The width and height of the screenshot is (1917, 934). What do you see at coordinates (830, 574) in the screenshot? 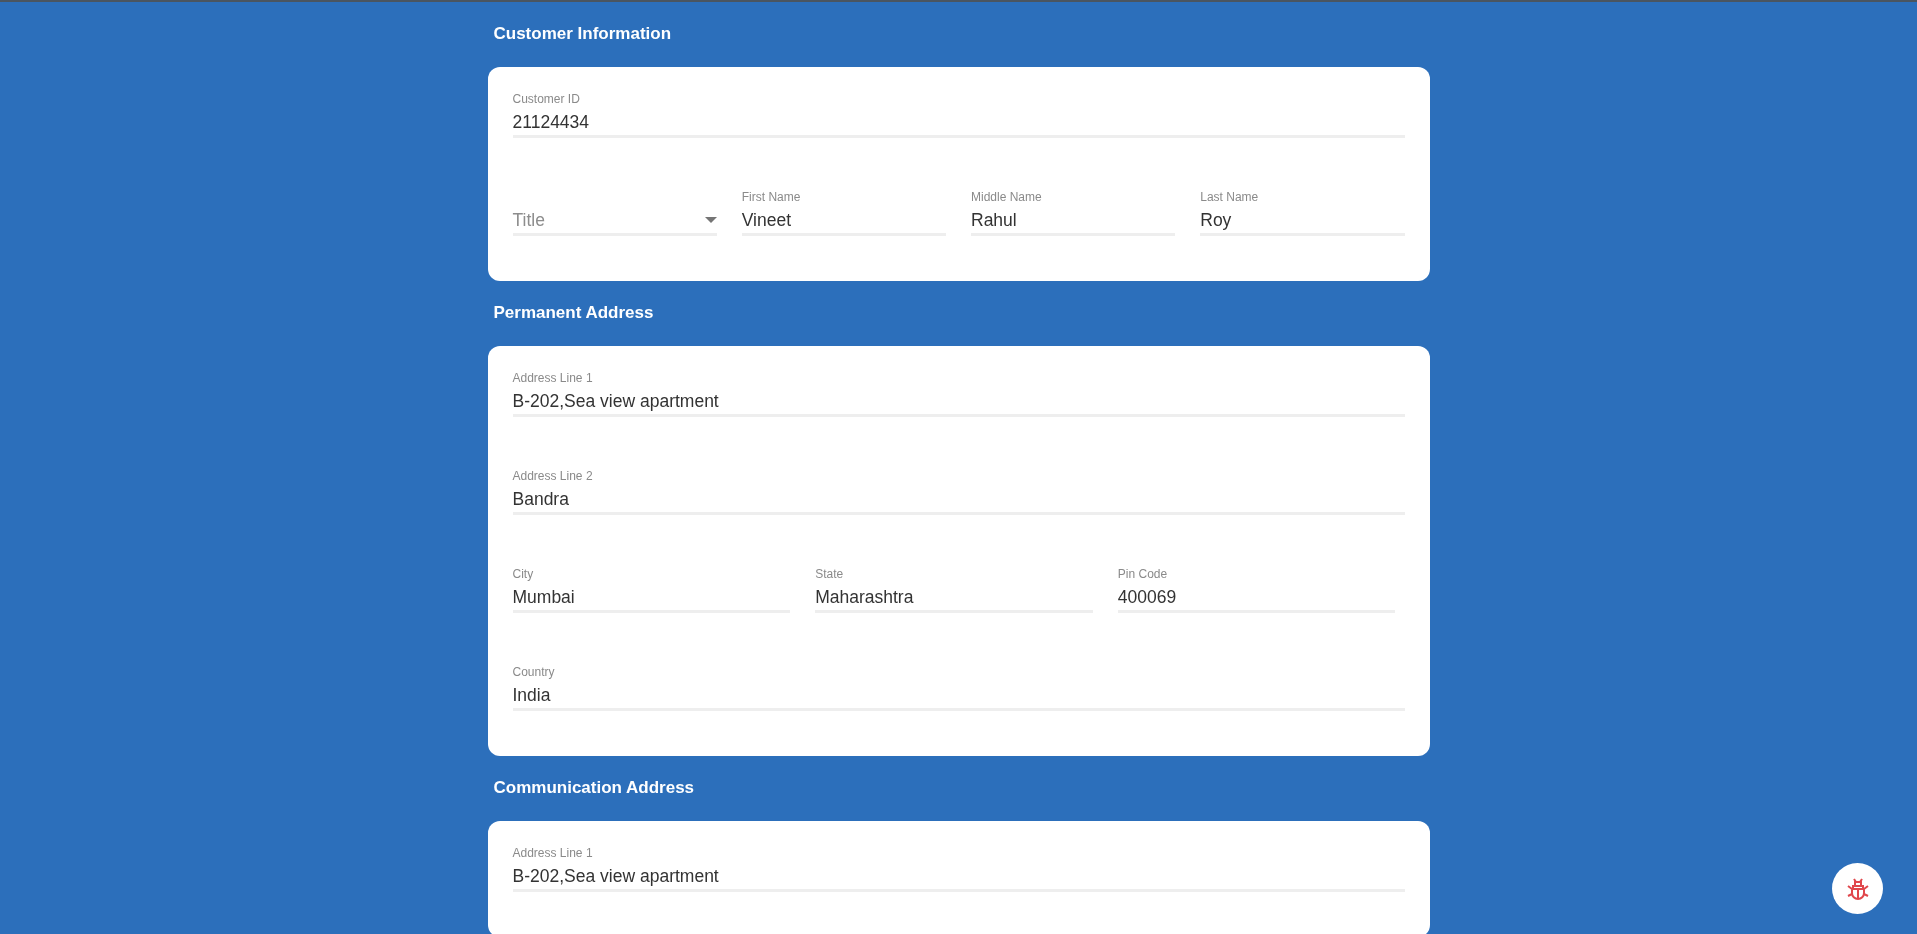
I see `field-label: State` at bounding box center [830, 574].